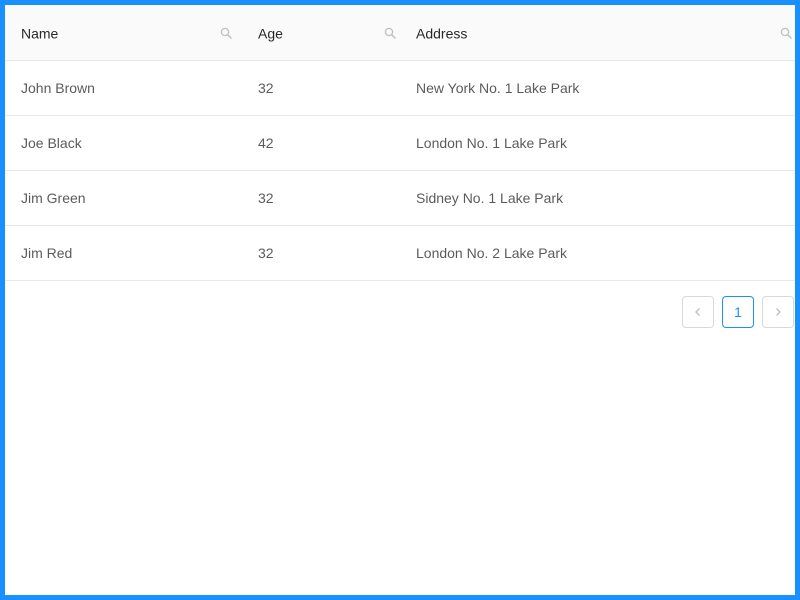  Describe the element at coordinates (442, 32) in the screenshot. I see `column-header-label: Address` at that location.